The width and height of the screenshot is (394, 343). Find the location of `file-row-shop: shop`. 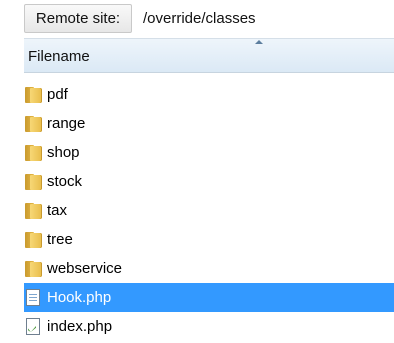

file-row-shop: shop is located at coordinates (209, 152).